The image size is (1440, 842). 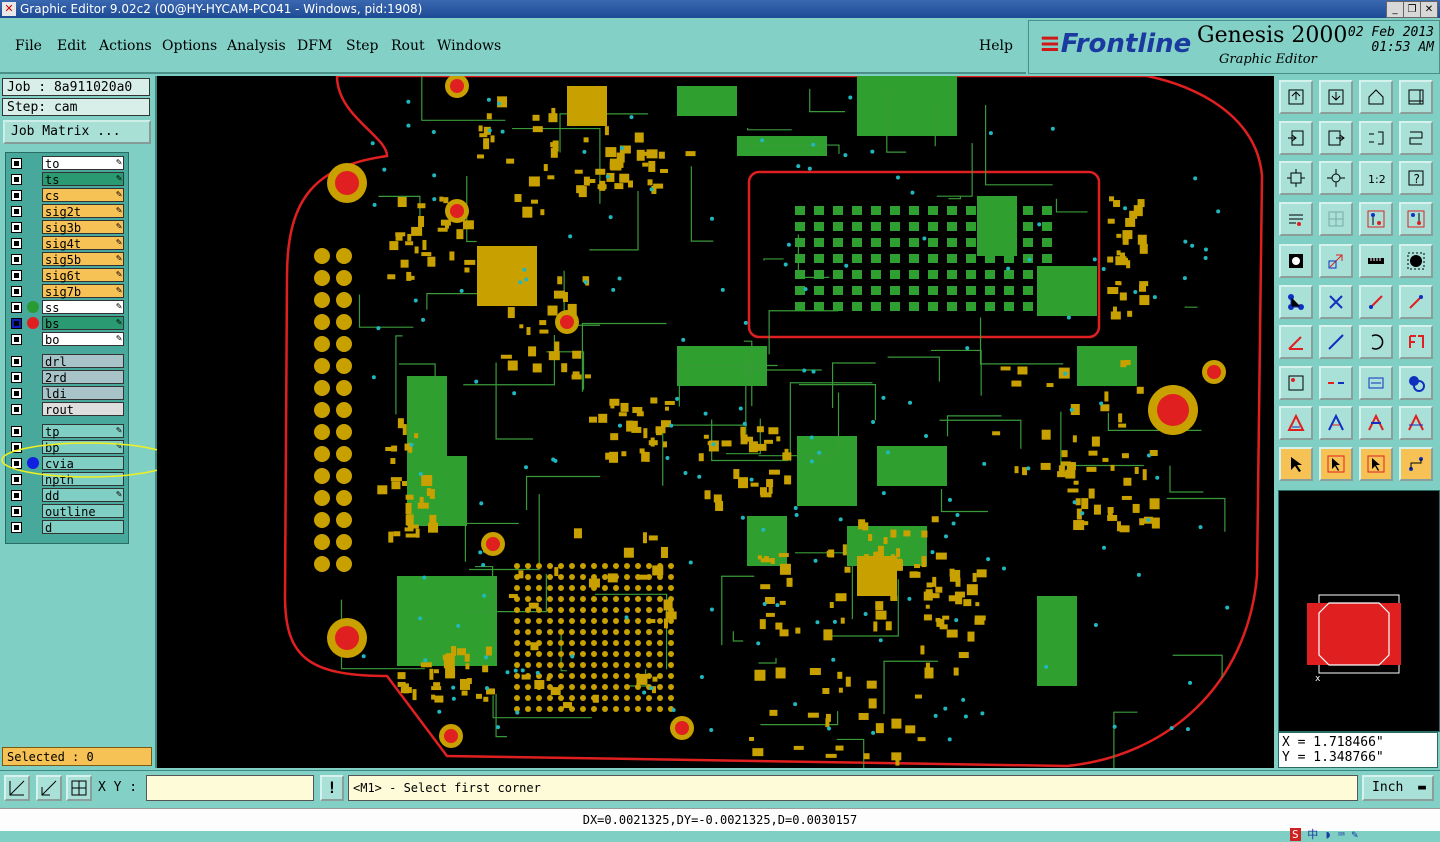 I want to click on select-box-icon, so click(x=1296, y=382).